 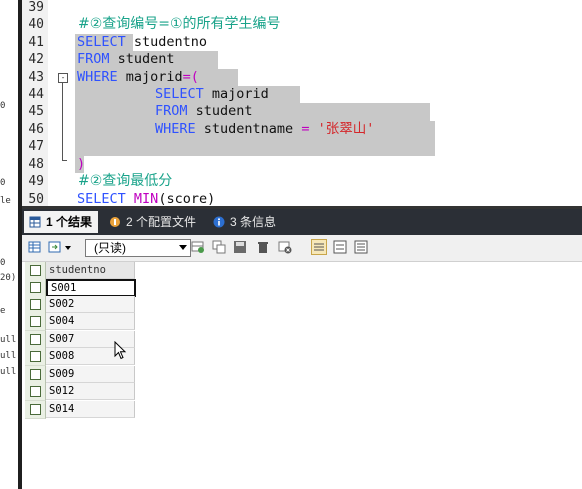 What do you see at coordinates (35, 247) in the screenshot?
I see `export-grid-icon` at bounding box center [35, 247].